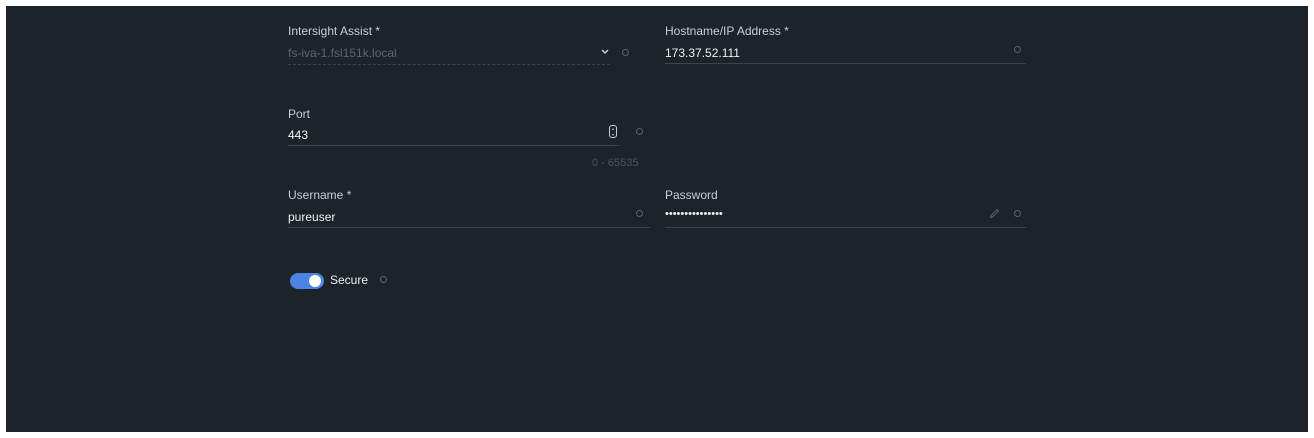  Describe the element at coordinates (342, 53) in the screenshot. I see `intersight-assist-select: fs-iva-1.fsl151k.local` at that location.